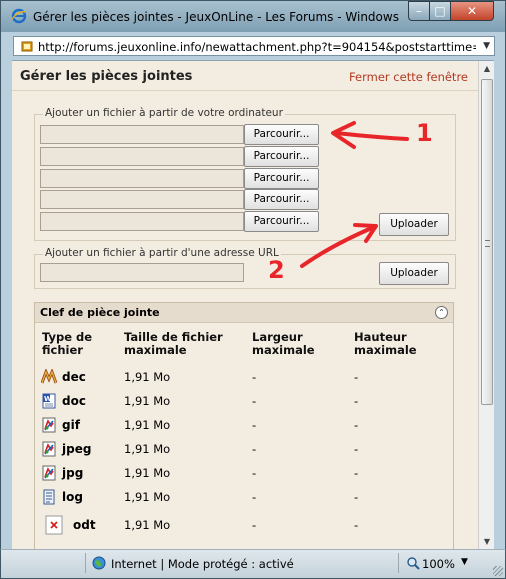 This screenshot has width=506, height=579. I want to click on scroll-grip-icon, so click(487, 243).